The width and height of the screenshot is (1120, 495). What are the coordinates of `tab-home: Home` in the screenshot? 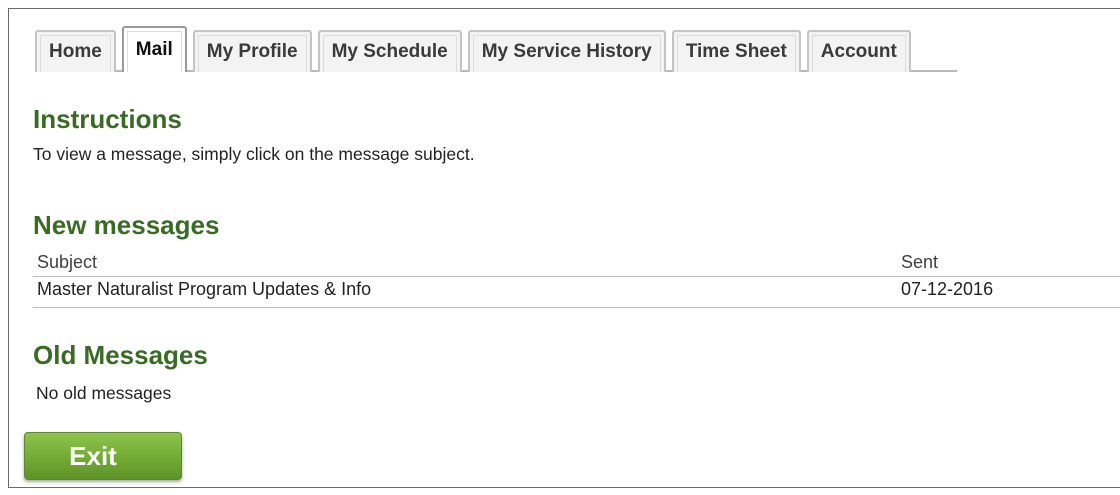 It's located at (75, 51).